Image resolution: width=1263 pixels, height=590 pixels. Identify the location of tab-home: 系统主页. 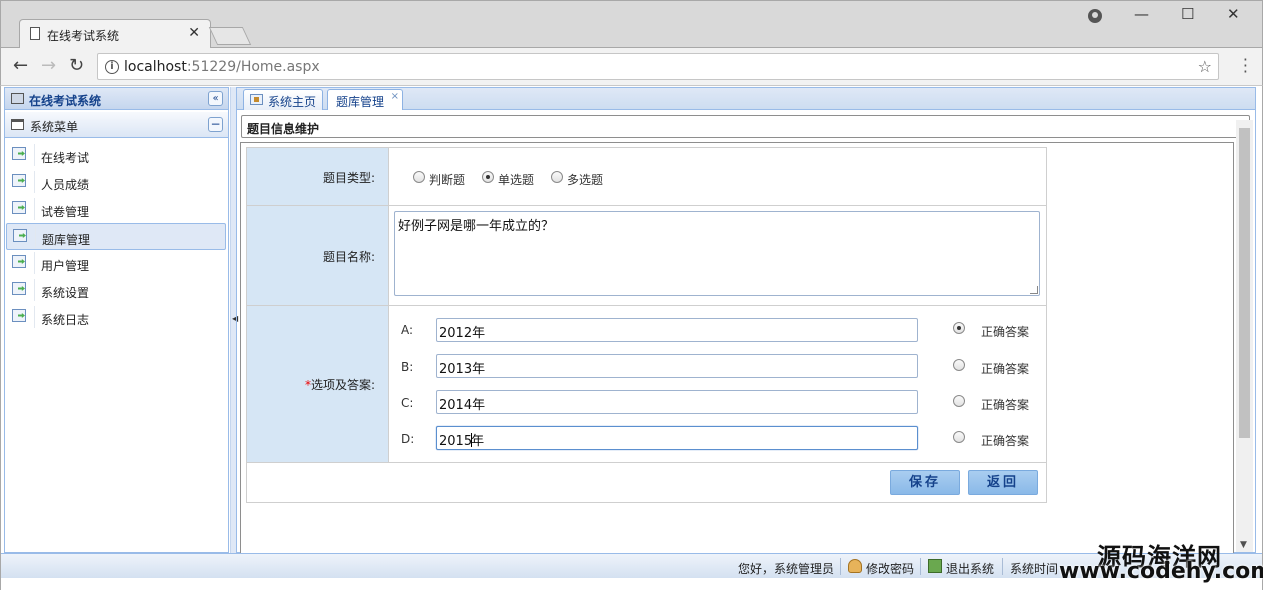
(283, 99).